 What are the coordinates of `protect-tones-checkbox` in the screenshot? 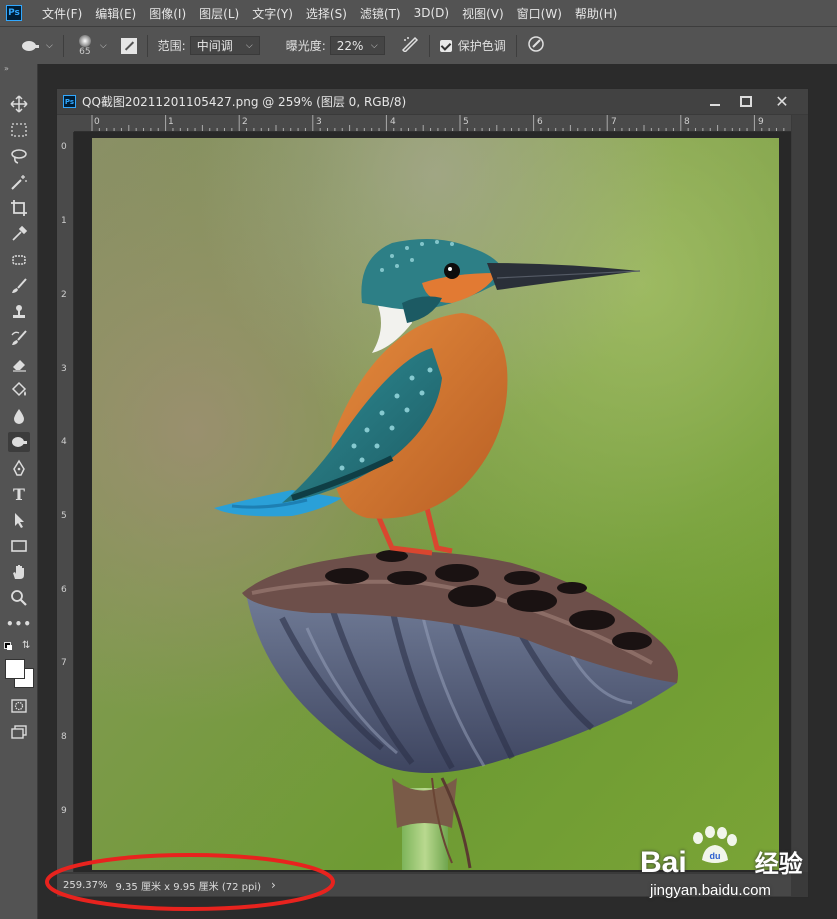 It's located at (445, 45).